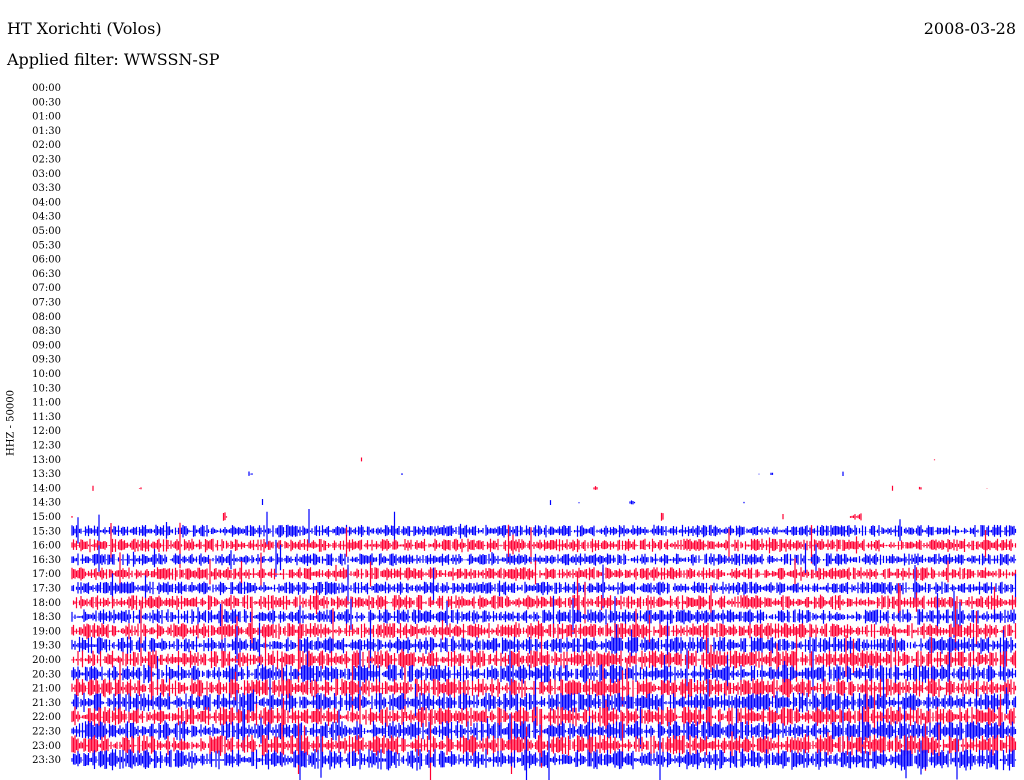 The height and width of the screenshot is (780, 1024). Describe the element at coordinates (46, 546) in the screenshot. I see `time-tick-label: 16:00` at that location.